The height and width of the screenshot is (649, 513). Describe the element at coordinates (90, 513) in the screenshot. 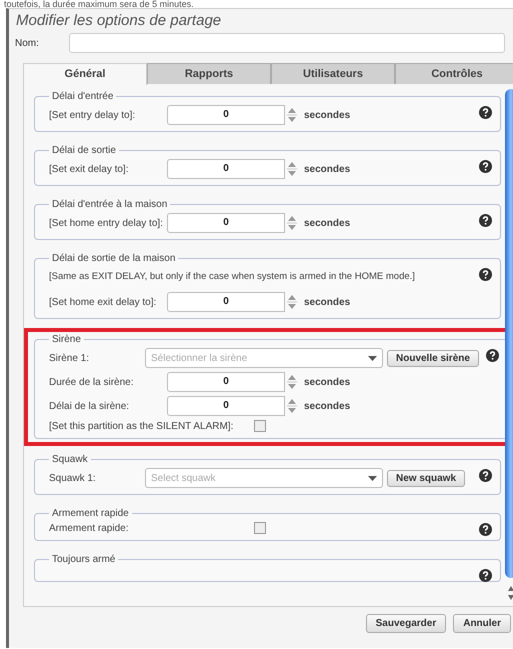

I see `group-title: Armement rapide` at that location.